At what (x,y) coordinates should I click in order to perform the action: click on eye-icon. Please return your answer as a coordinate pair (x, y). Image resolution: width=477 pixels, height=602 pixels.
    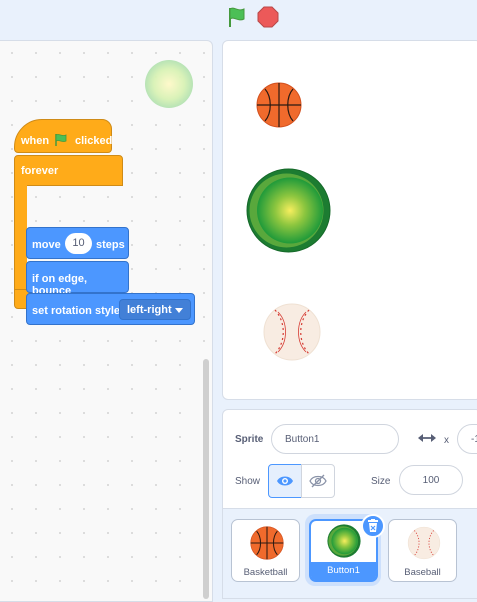
    Looking at the image, I should click on (285, 481).